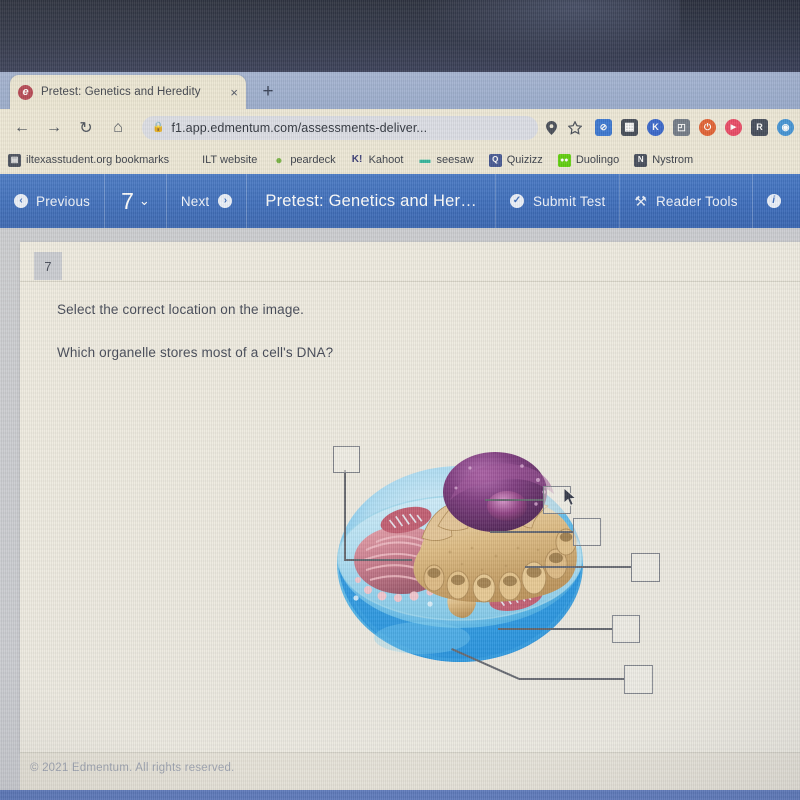  Describe the element at coordinates (564, 160) in the screenshot. I see `duolingo-icon: ●●` at that location.